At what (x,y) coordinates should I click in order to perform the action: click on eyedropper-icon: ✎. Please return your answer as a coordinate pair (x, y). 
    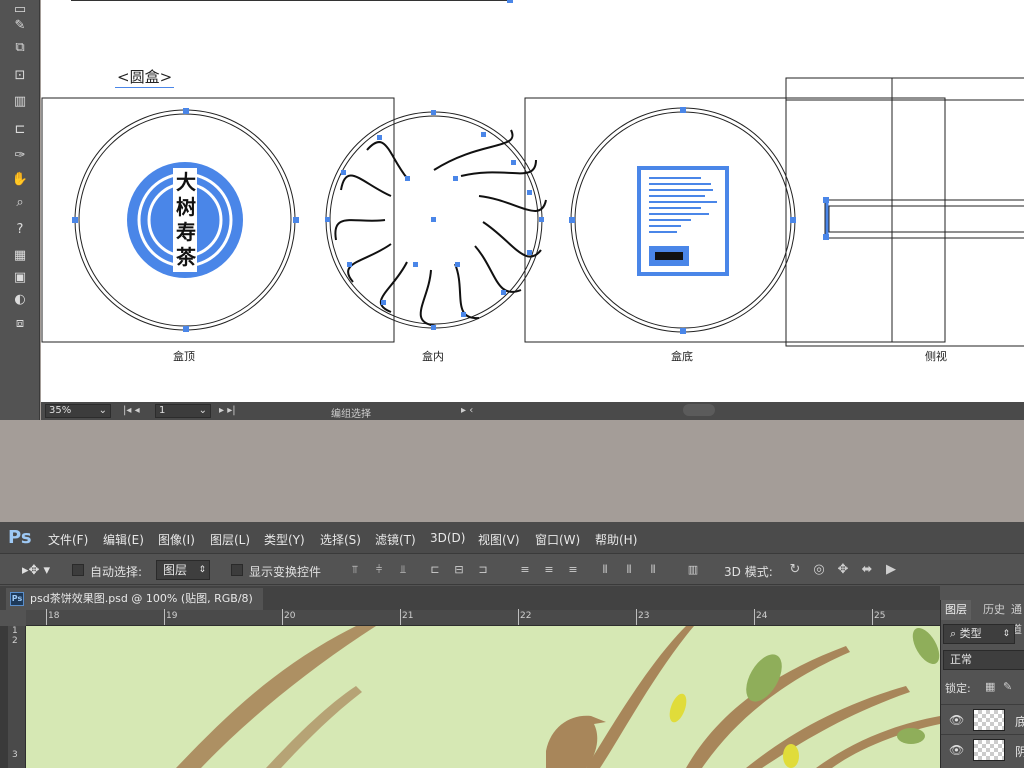
    Looking at the image, I should click on (20, 26).